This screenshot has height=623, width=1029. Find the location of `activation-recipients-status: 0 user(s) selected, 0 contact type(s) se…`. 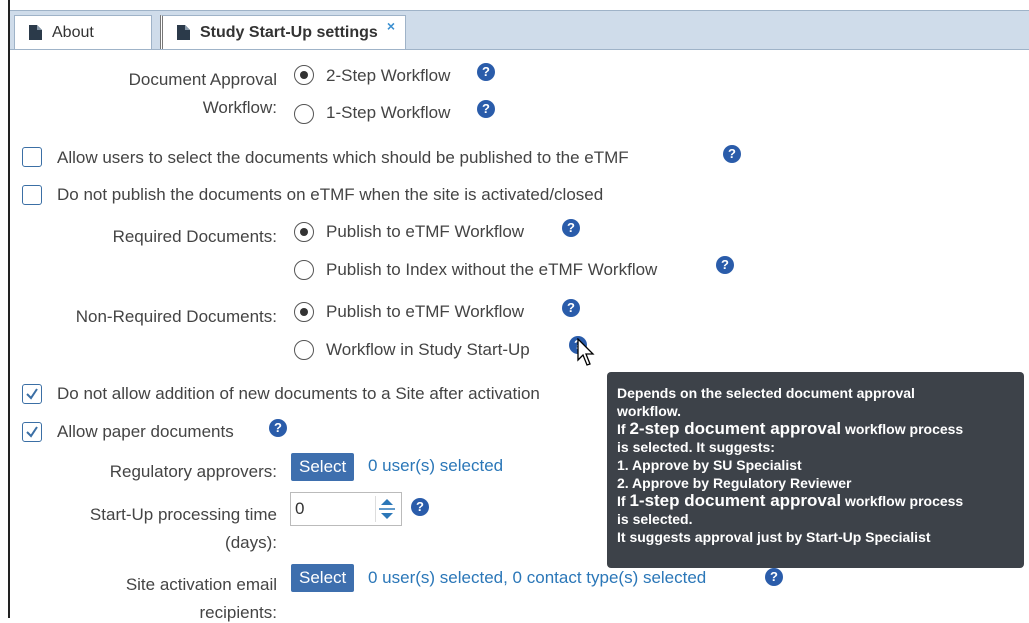

activation-recipients-status: 0 user(s) selected, 0 contact type(s) se… is located at coordinates (537, 578).